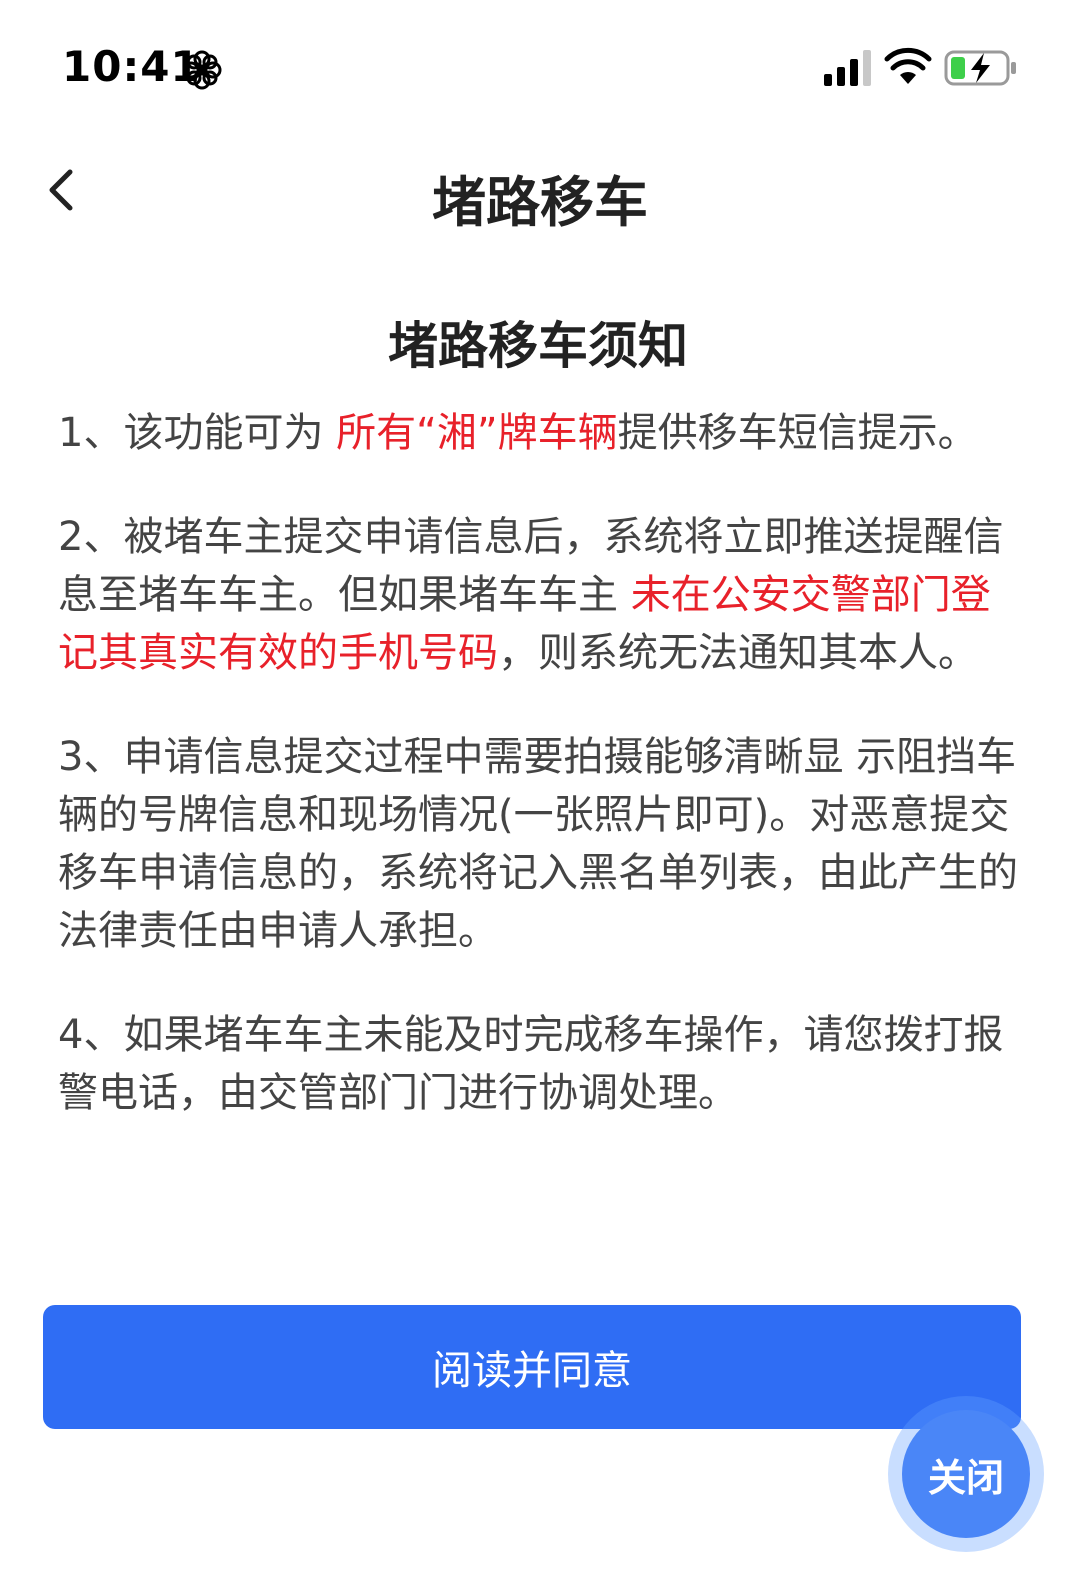  I want to click on signal-icon, so click(847, 68).